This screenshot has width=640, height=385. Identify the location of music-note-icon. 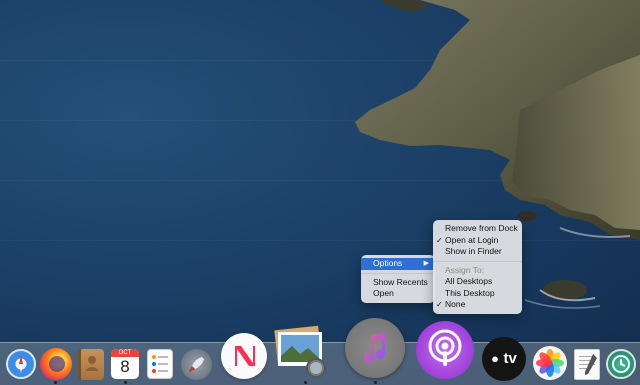
(375, 348).